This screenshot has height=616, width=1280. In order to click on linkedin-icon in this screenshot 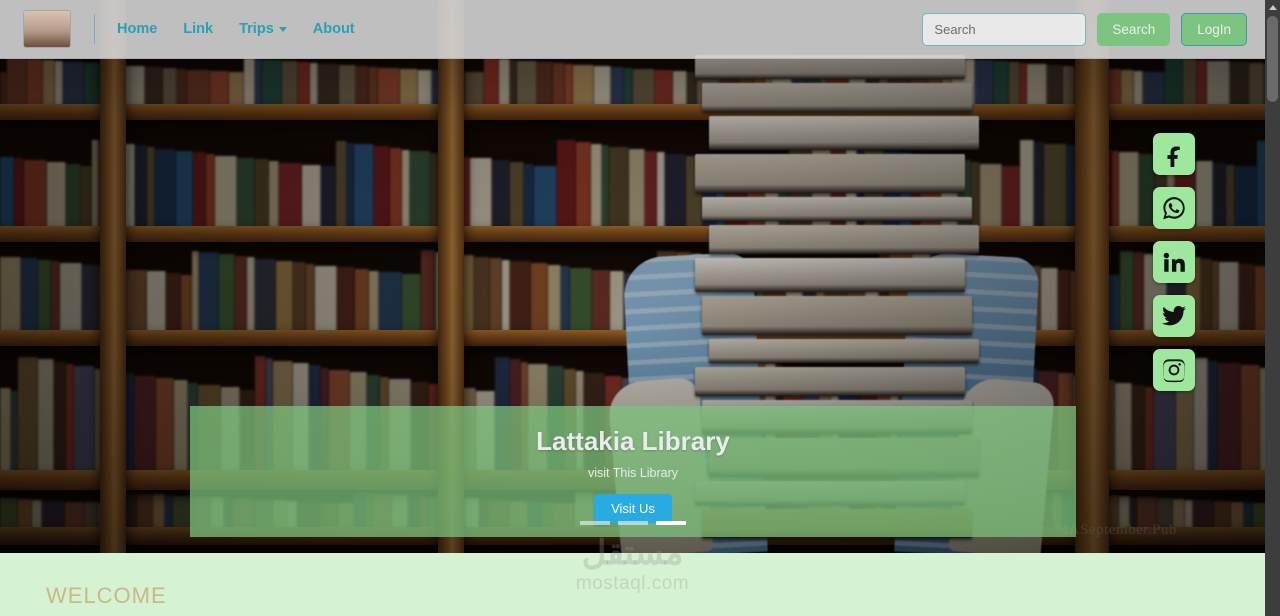, I will do `click(1174, 262)`.